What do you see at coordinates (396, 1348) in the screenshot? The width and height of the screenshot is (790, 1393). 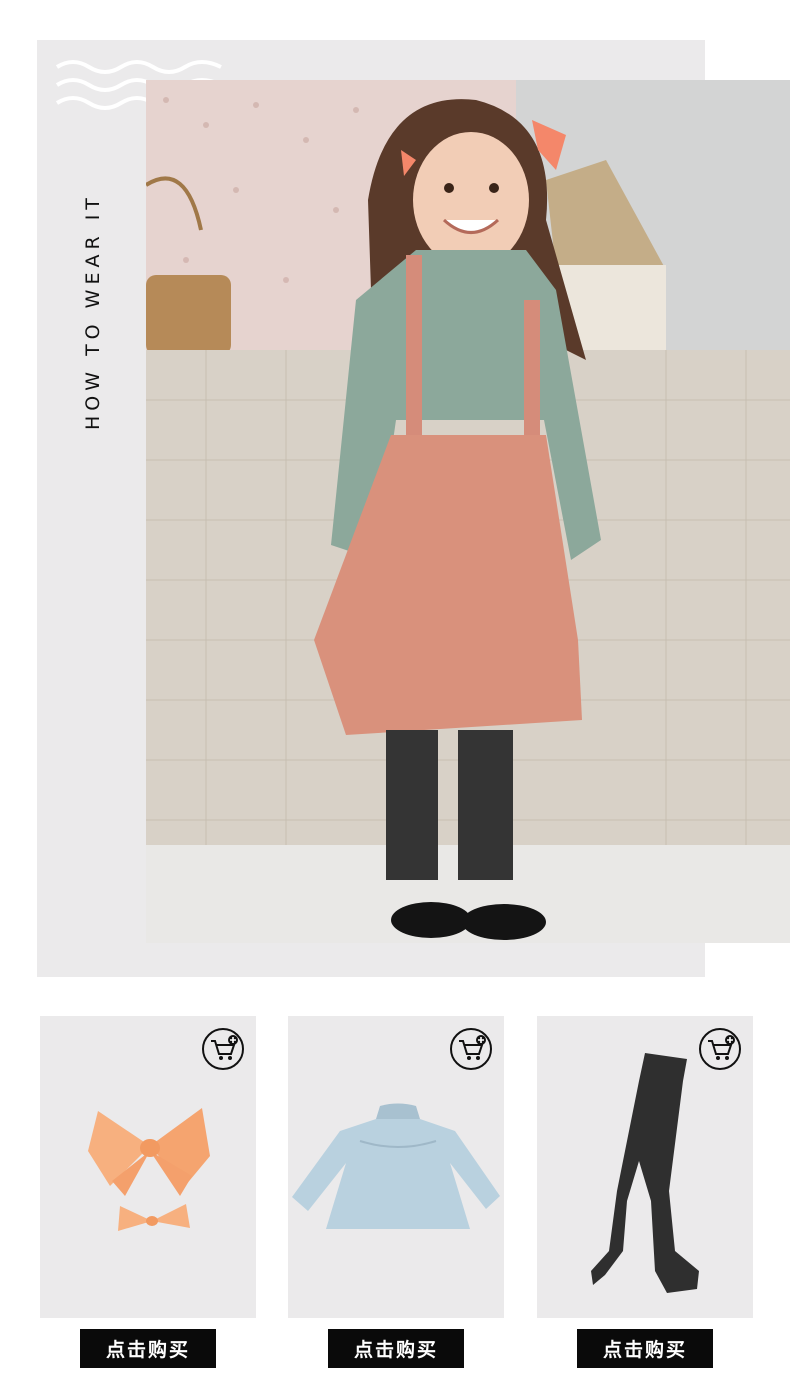 I see `buy-button-blouse: 点击购买` at bounding box center [396, 1348].